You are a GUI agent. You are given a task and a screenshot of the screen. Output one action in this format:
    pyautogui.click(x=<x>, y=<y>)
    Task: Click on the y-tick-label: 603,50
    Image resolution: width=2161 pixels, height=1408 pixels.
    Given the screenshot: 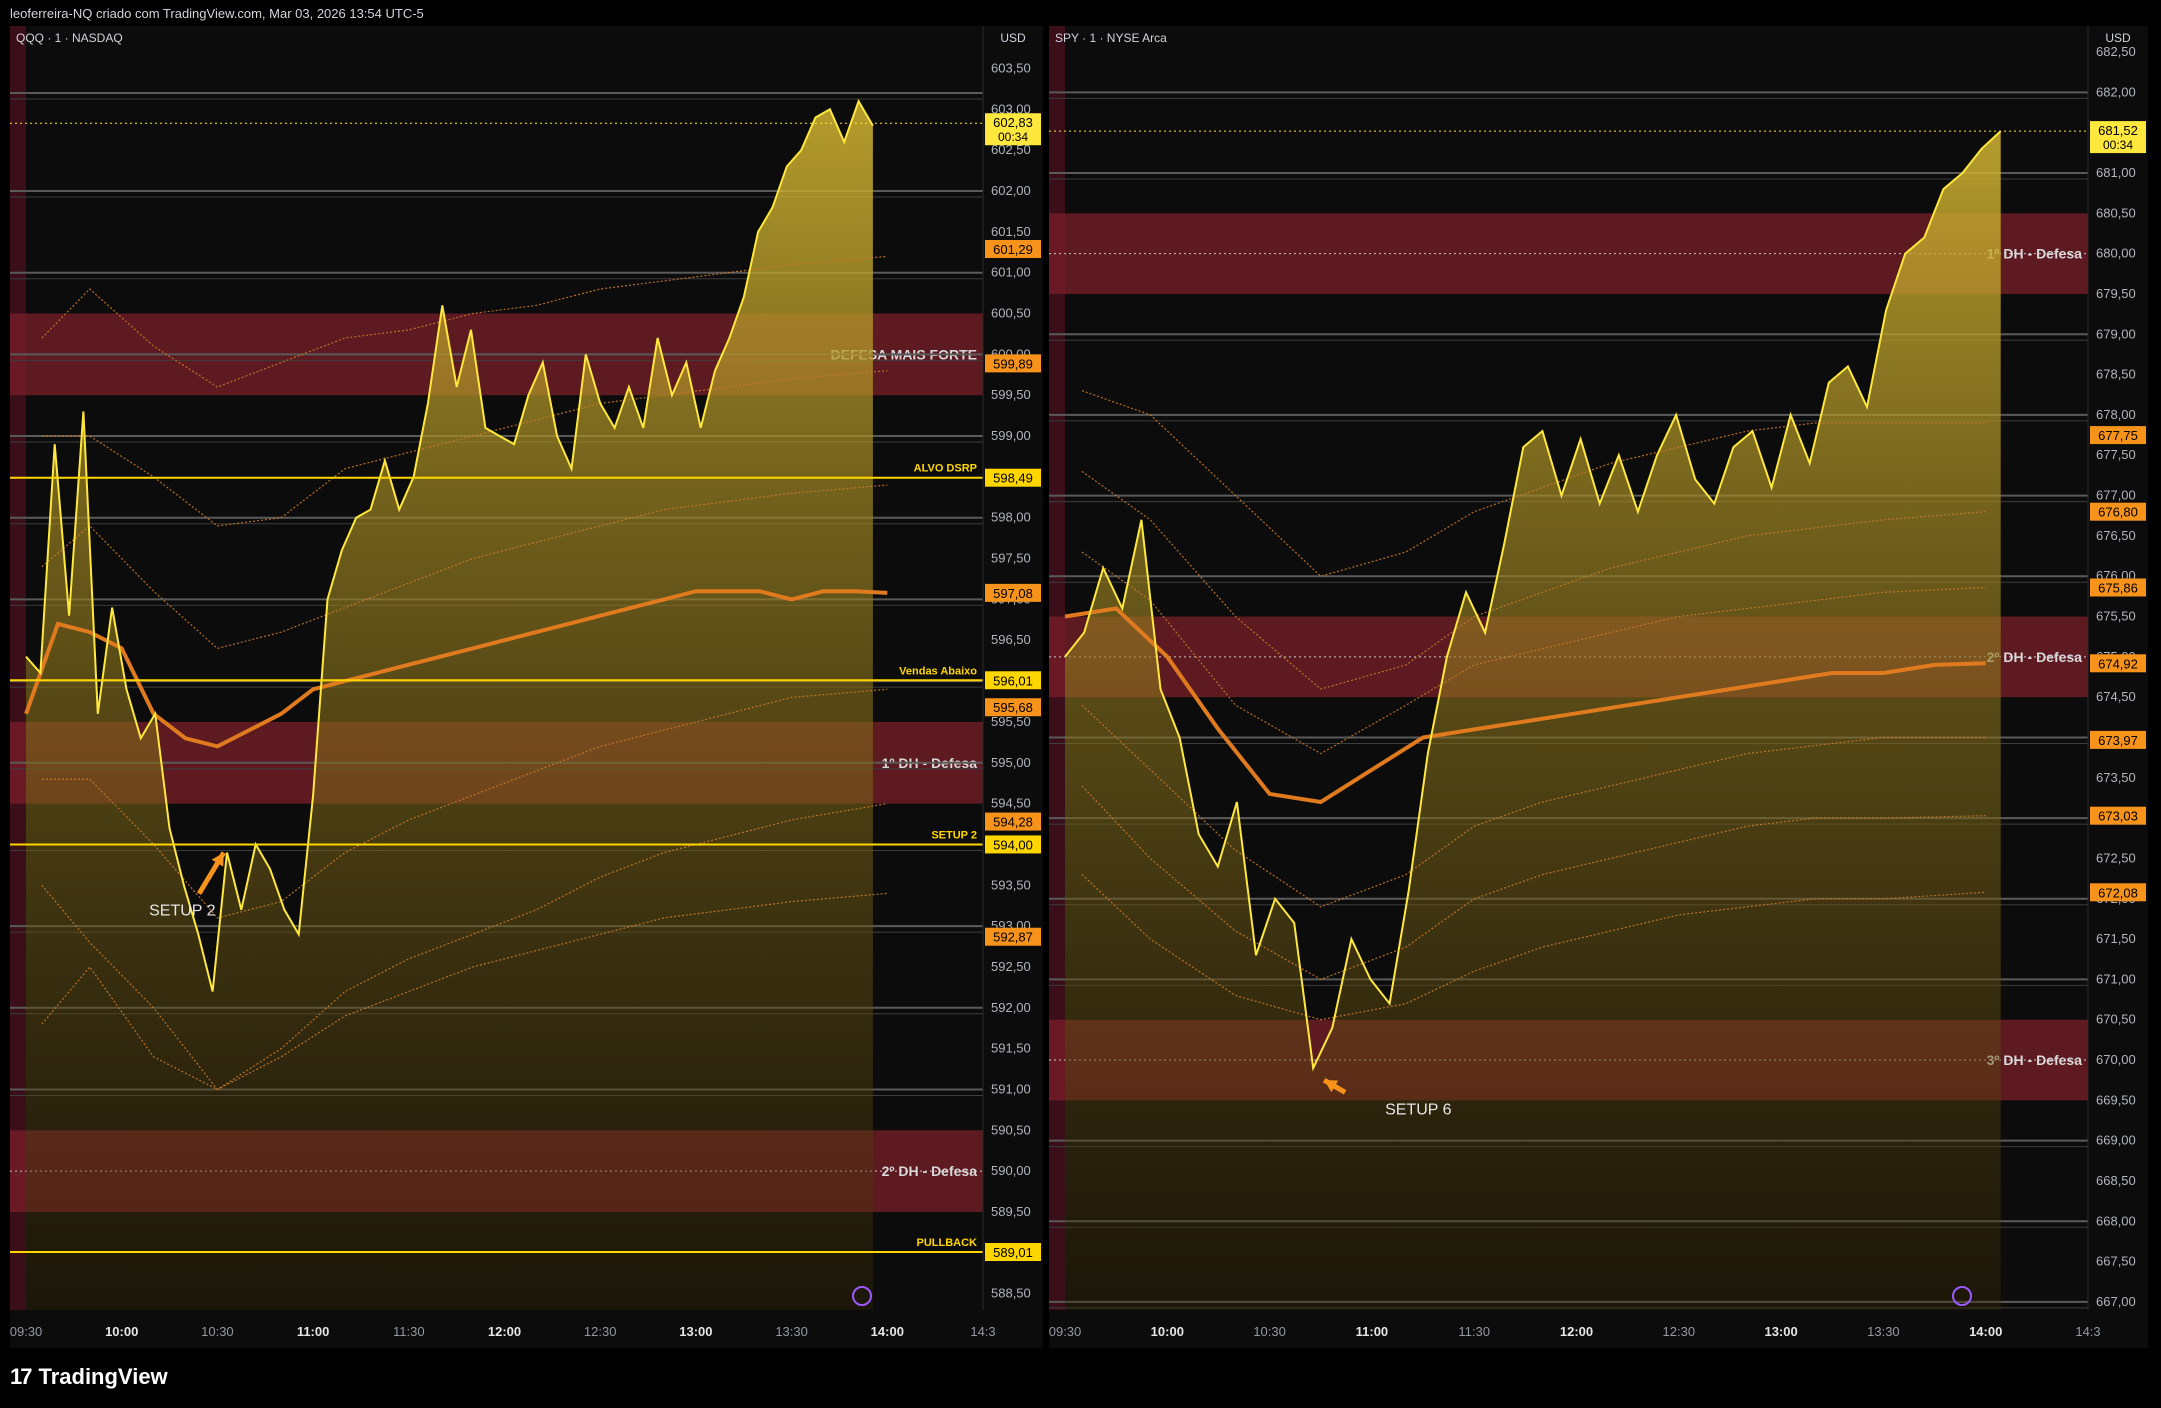 What is the action you would take?
    pyautogui.click(x=1011, y=68)
    